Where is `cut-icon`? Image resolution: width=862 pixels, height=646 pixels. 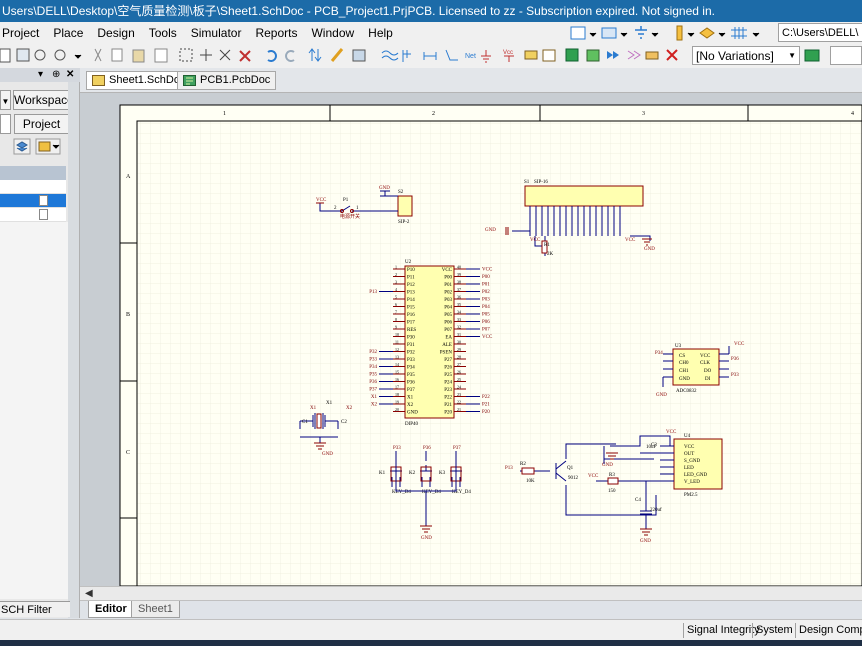 cut-icon is located at coordinates (98, 55).